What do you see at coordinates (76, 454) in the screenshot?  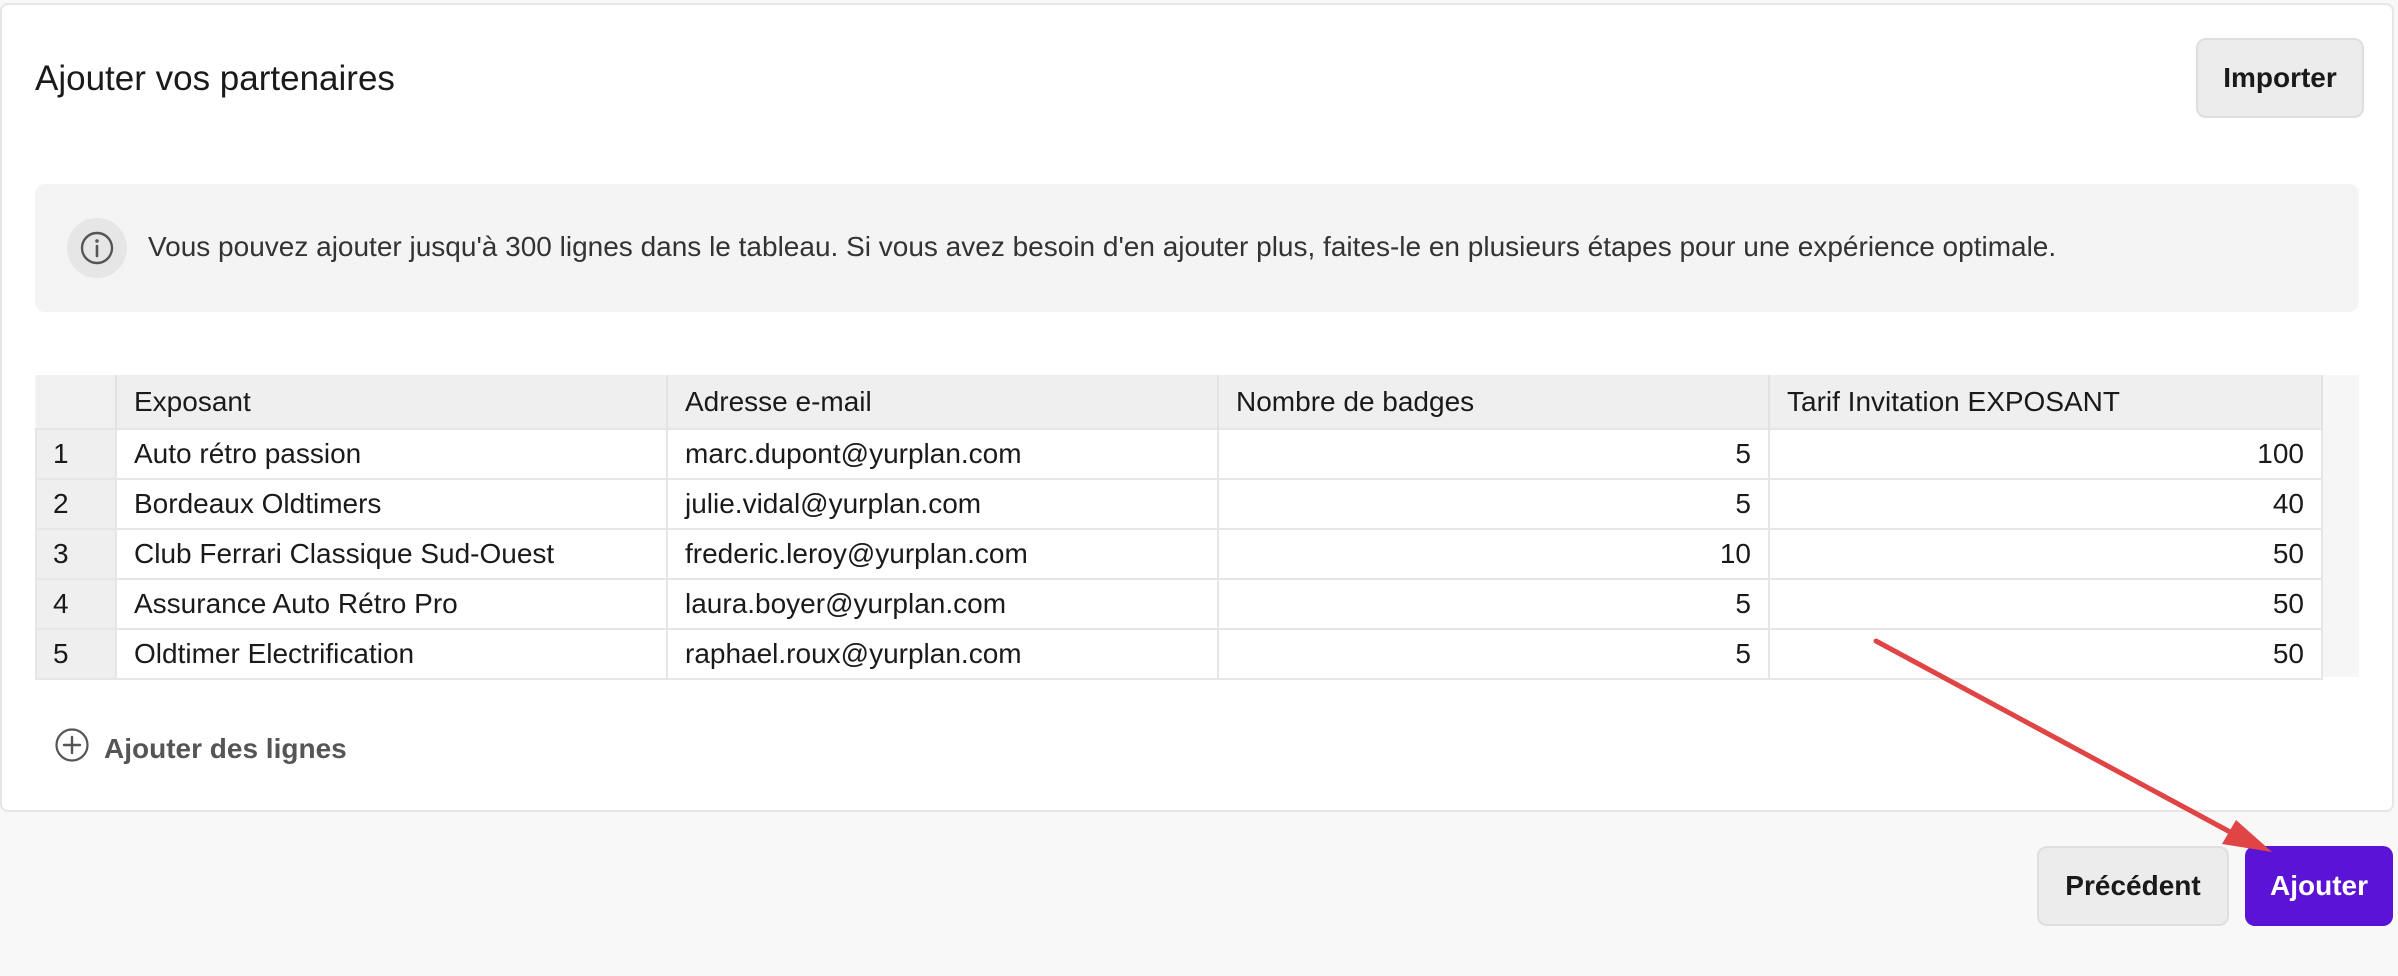 I see `row-index: 1` at bounding box center [76, 454].